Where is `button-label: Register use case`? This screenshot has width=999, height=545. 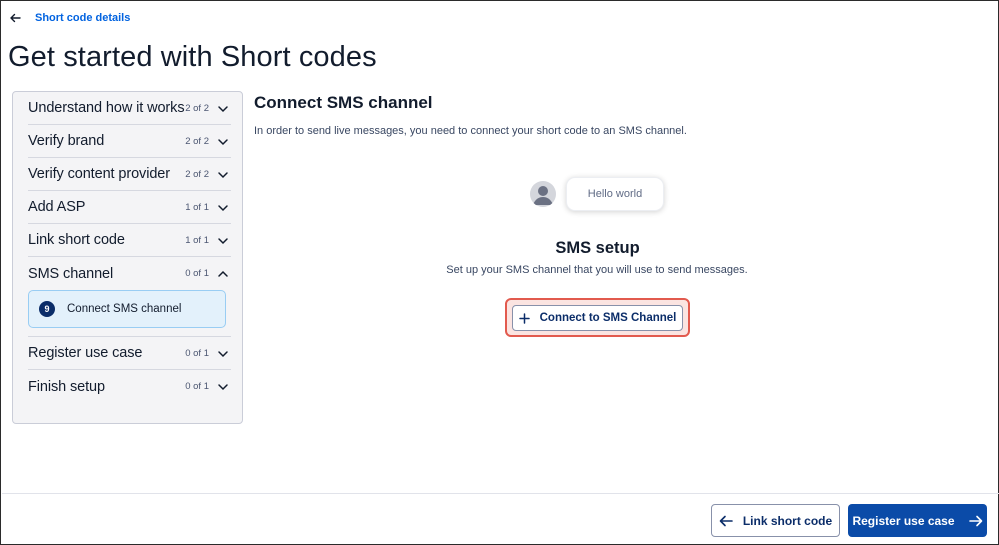
button-label: Register use case is located at coordinates (903, 520).